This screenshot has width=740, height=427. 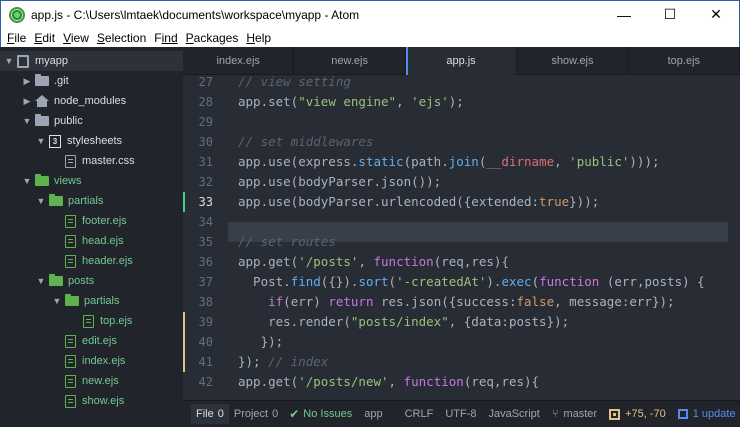 I want to click on menu-selection: Selection, so click(x=121, y=38).